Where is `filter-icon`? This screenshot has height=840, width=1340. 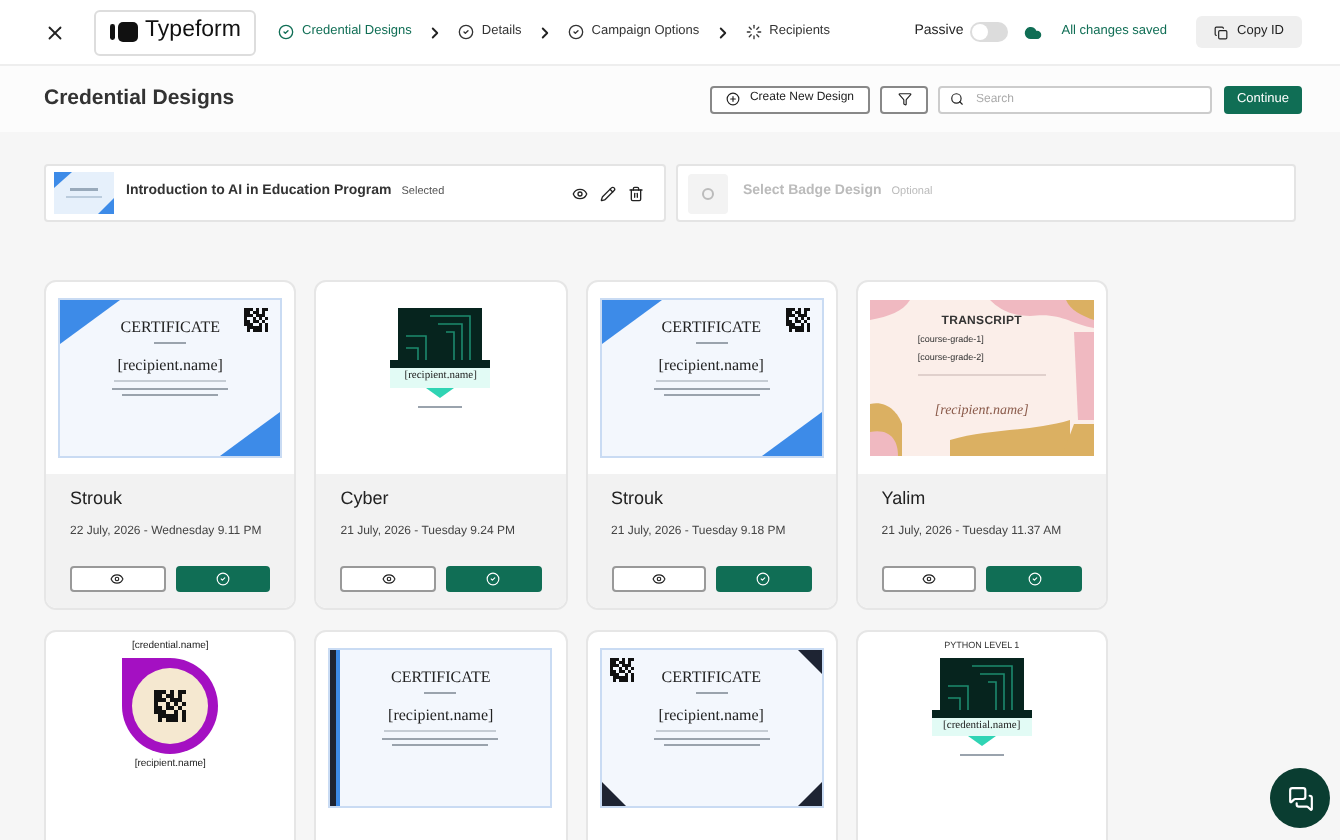 filter-icon is located at coordinates (904, 99).